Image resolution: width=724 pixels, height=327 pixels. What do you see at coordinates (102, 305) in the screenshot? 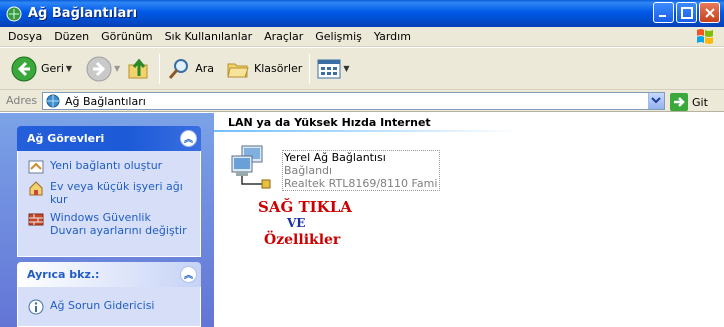
I see `task-label: Ağ Sorun Gidericisi` at bounding box center [102, 305].